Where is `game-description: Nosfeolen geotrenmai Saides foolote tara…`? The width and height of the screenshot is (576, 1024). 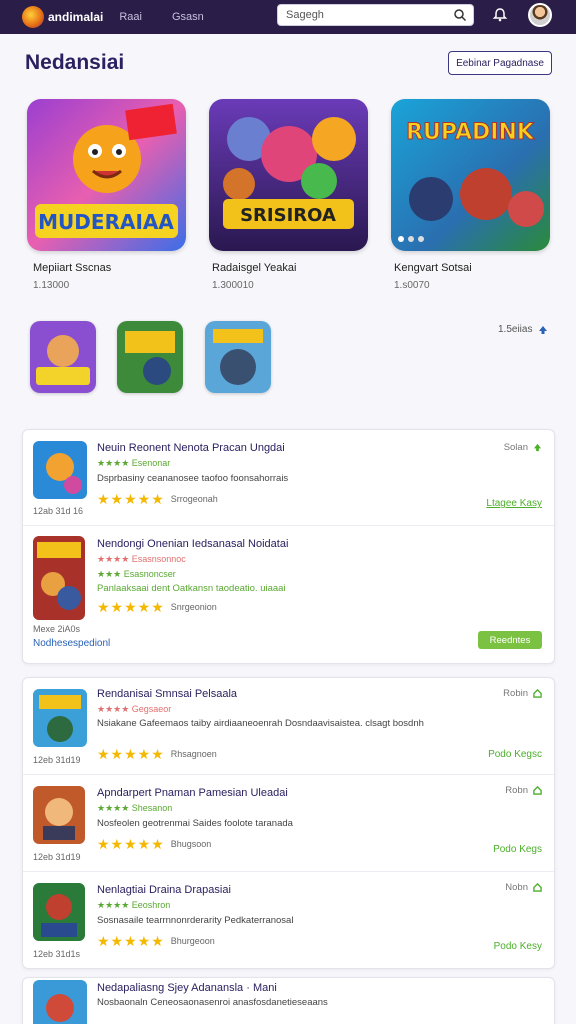 game-description: Nosfeolen geotrenmai Saides foolote tara… is located at coordinates (195, 823).